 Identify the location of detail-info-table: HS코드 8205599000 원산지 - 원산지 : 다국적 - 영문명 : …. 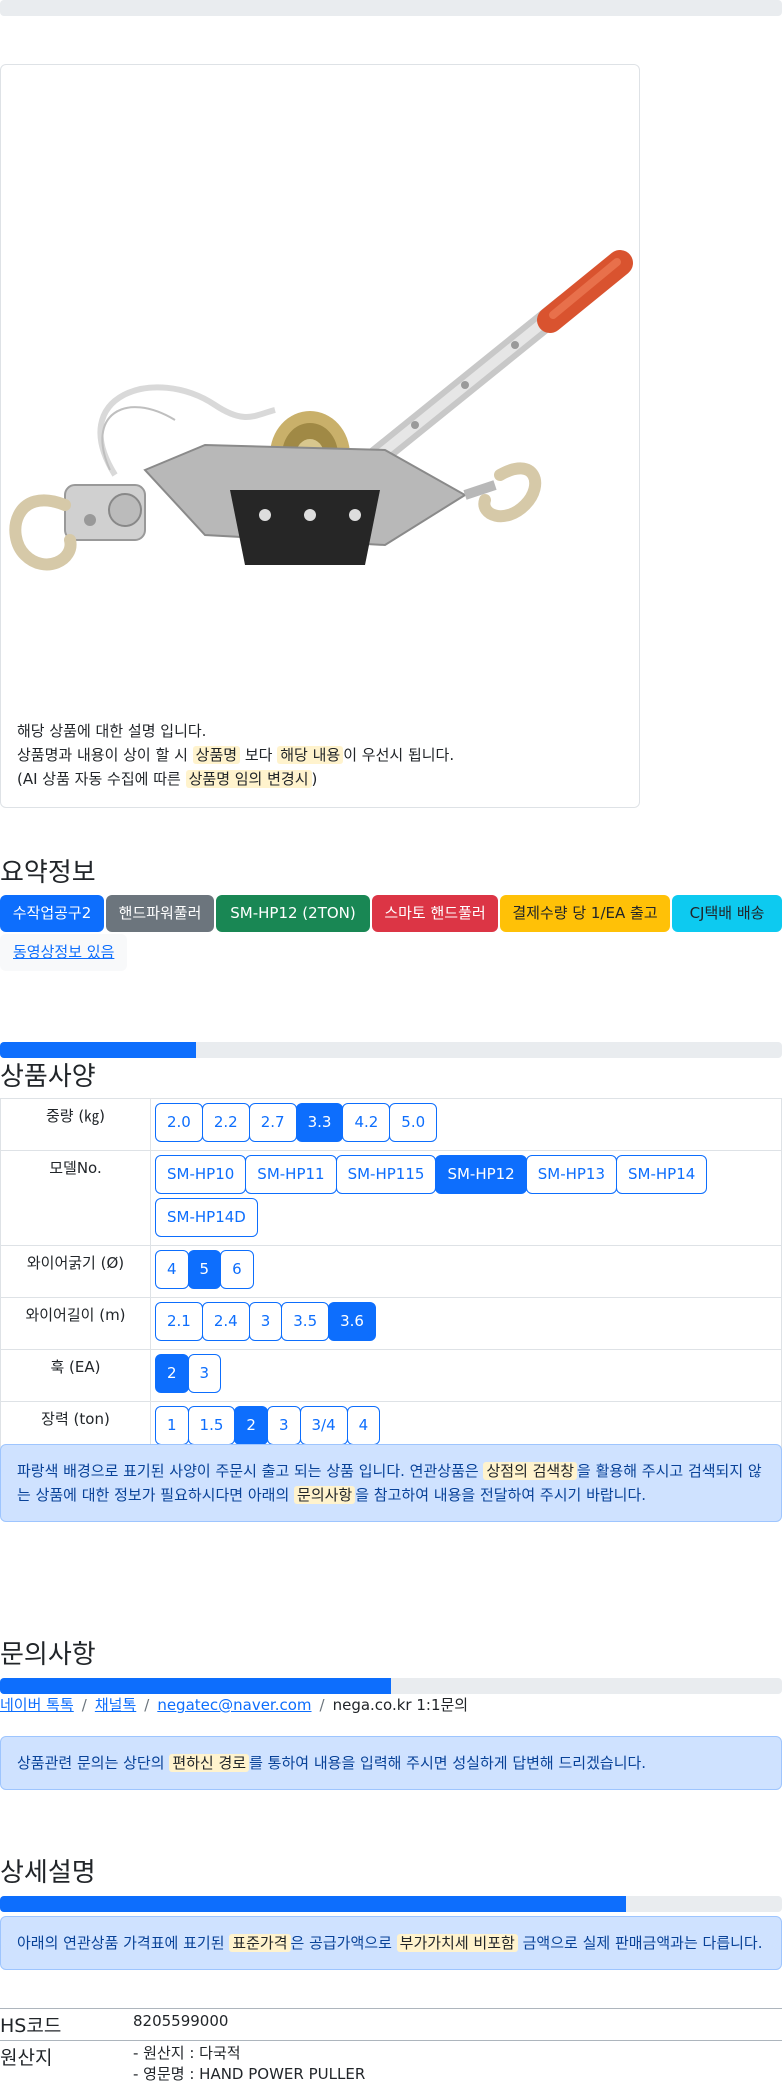
(391, 2047).